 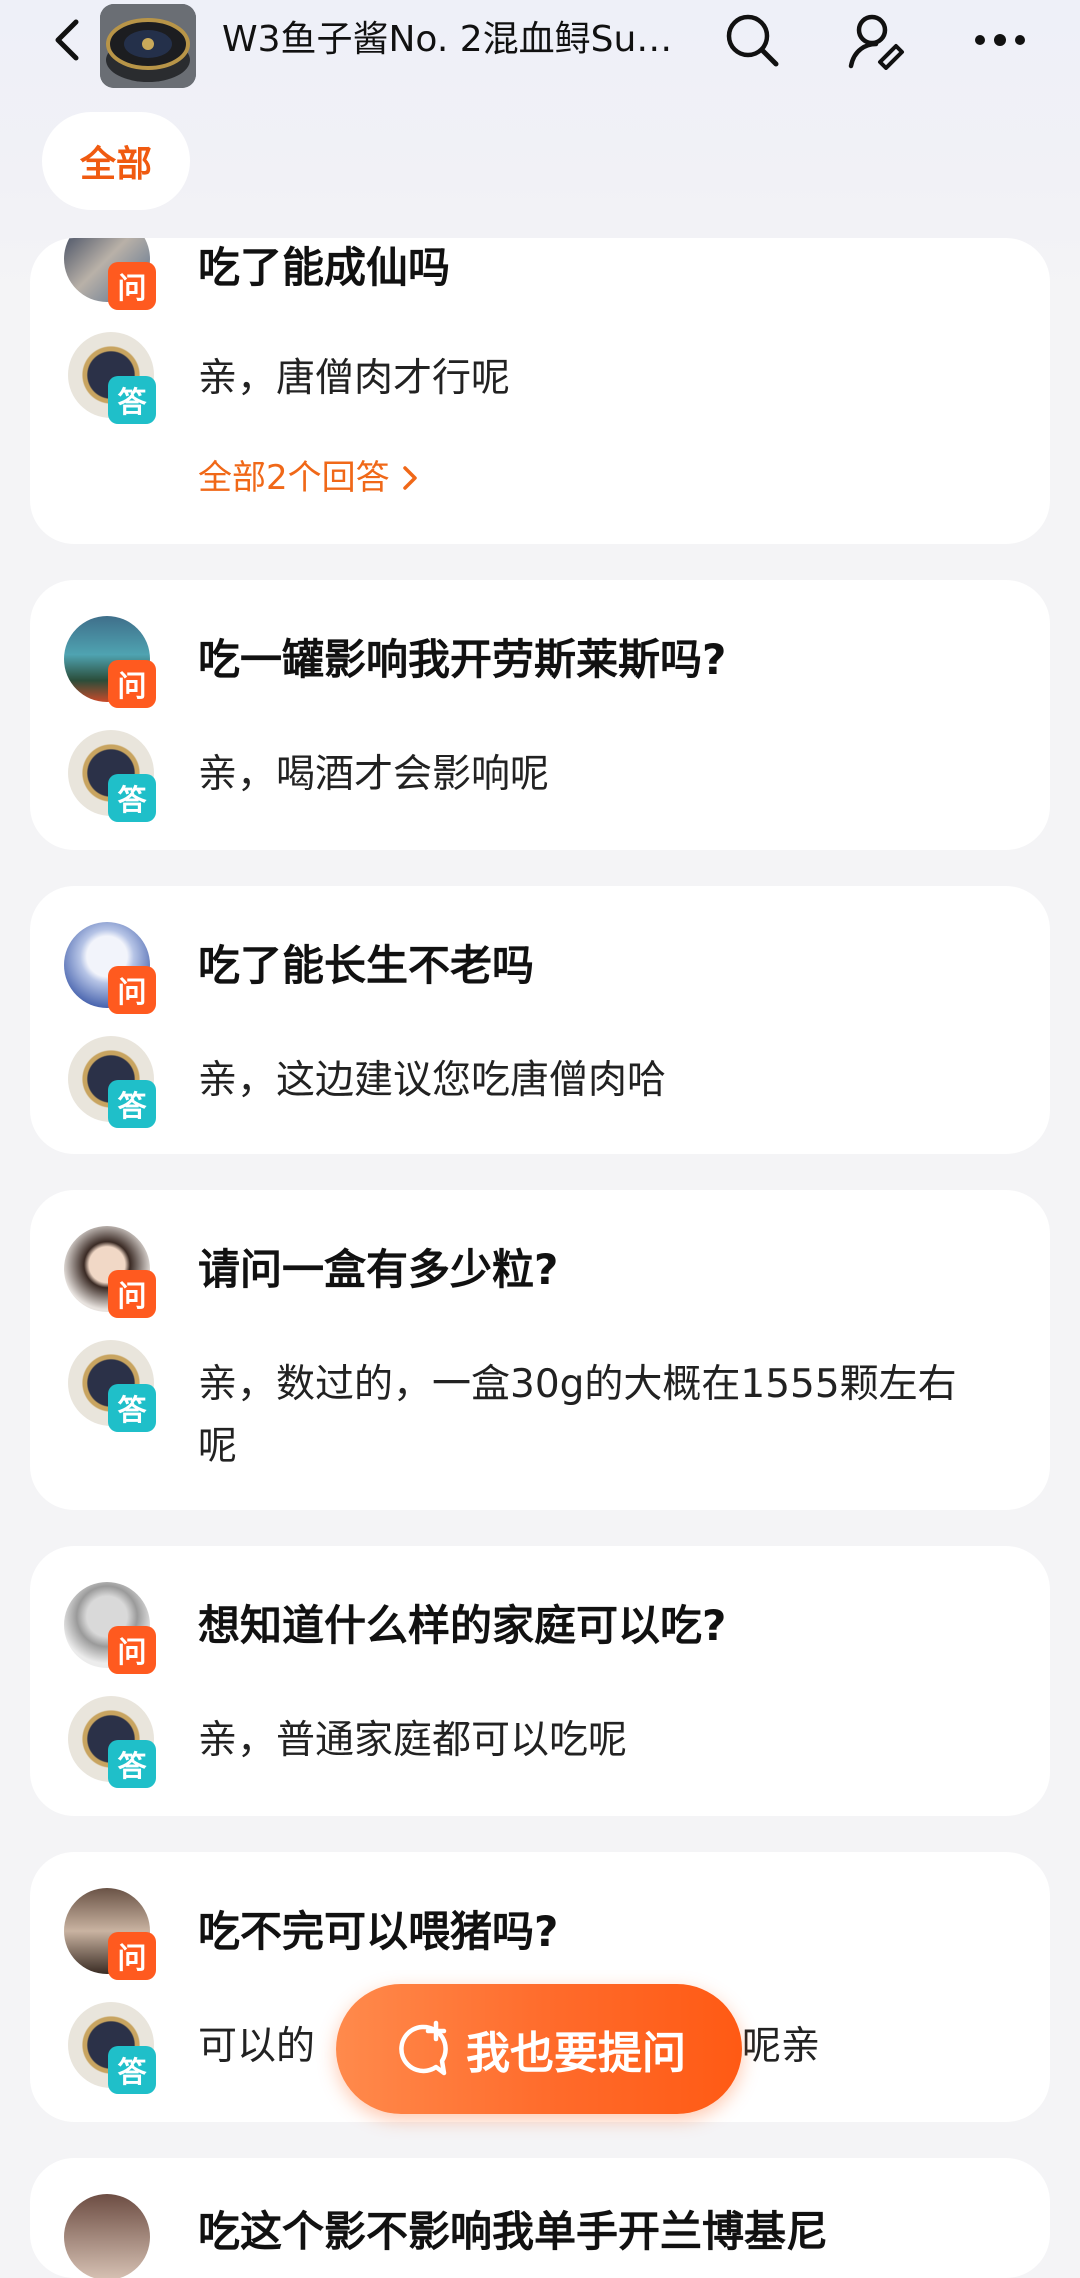 I want to click on asker-avatar, so click(x=107, y=2236).